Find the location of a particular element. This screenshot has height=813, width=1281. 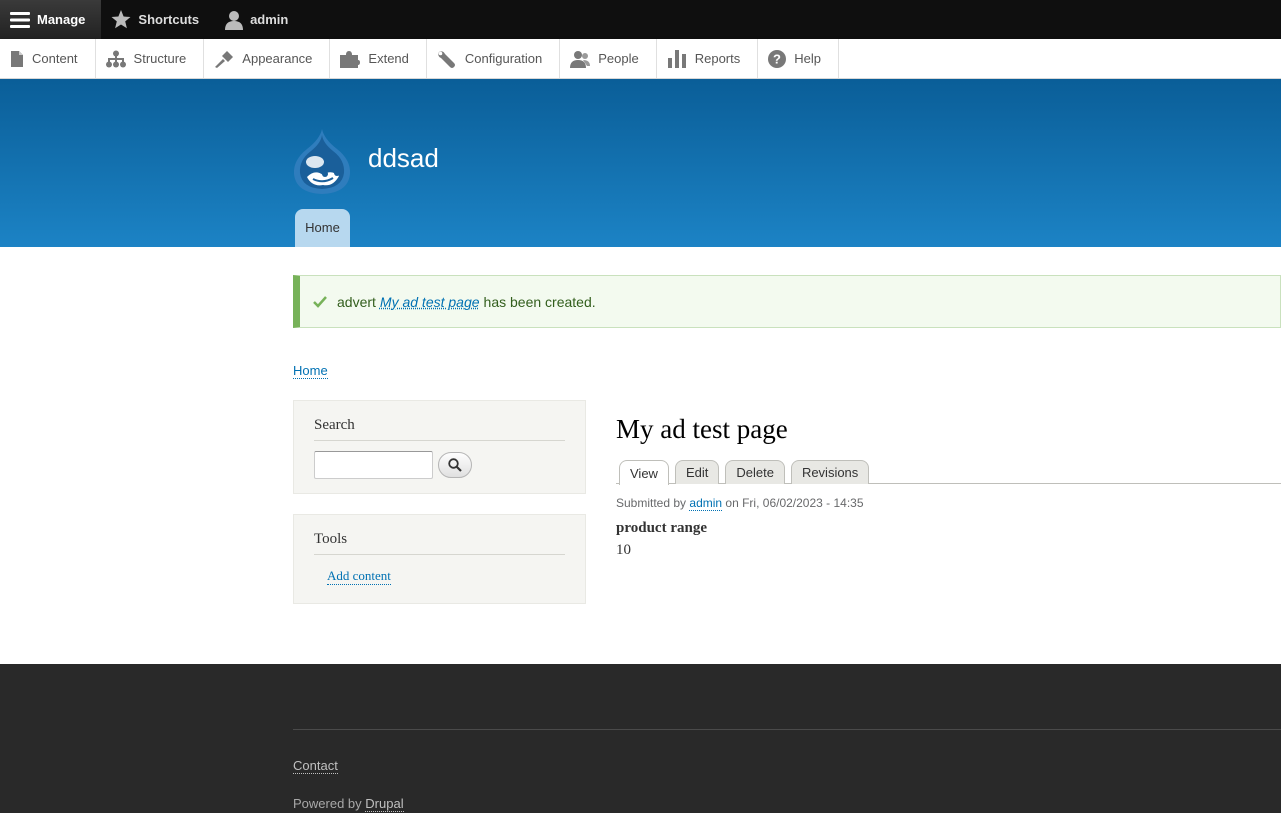

tray-item-label: Help is located at coordinates (807, 58).